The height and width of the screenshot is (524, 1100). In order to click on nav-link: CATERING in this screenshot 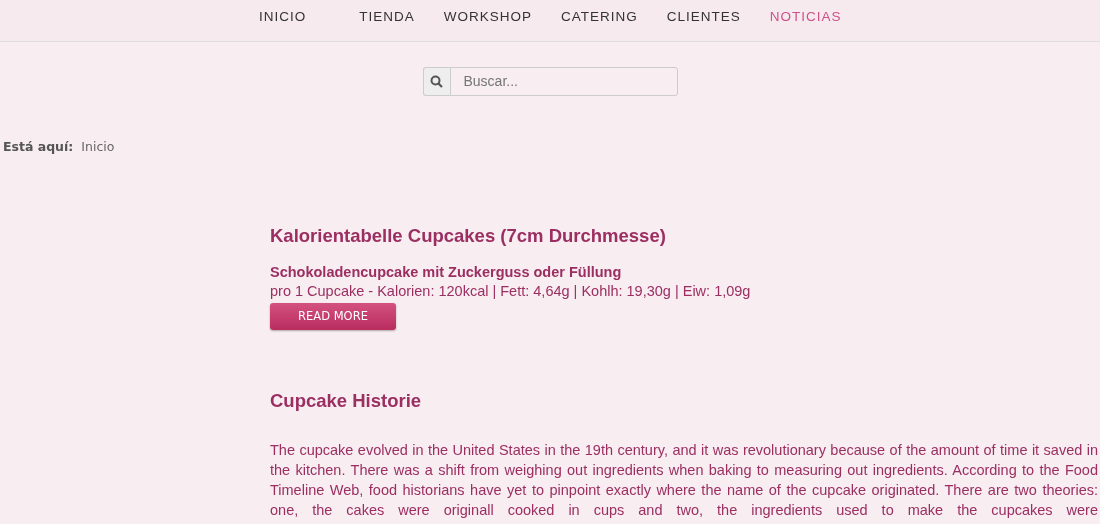, I will do `click(599, 14)`.